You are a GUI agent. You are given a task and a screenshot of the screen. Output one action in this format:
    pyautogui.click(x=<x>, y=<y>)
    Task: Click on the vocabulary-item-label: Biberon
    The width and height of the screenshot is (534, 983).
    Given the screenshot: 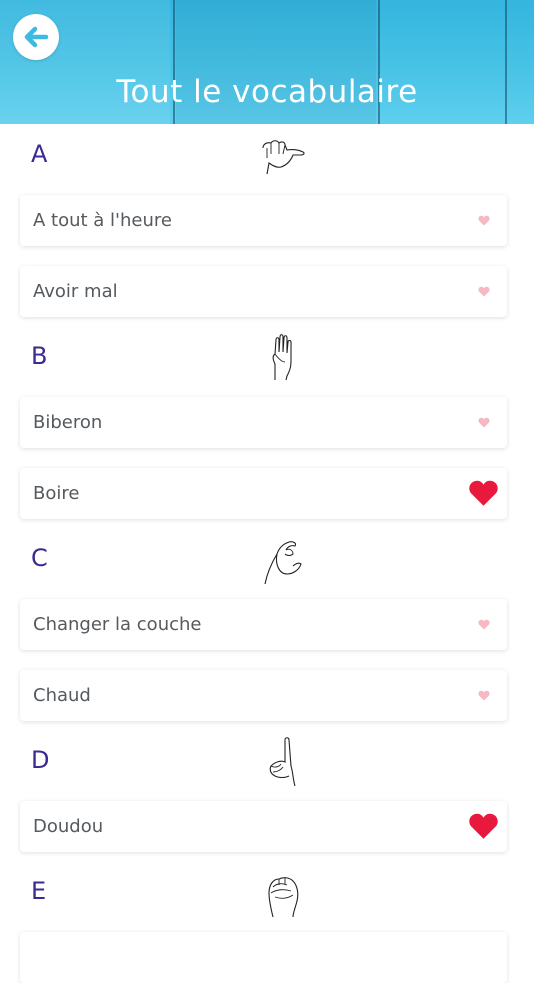 What is the action you would take?
    pyautogui.click(x=68, y=422)
    